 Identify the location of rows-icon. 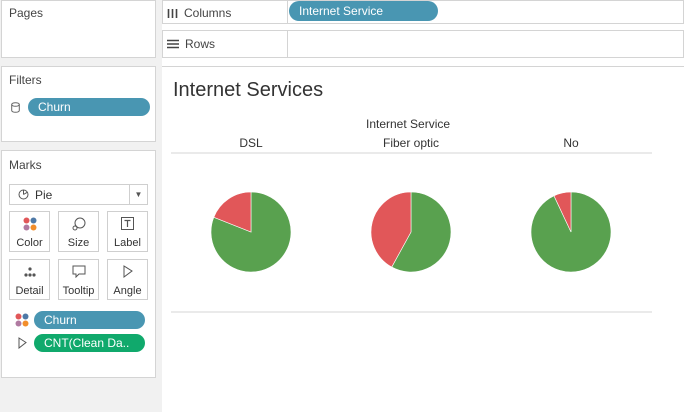
(173, 44).